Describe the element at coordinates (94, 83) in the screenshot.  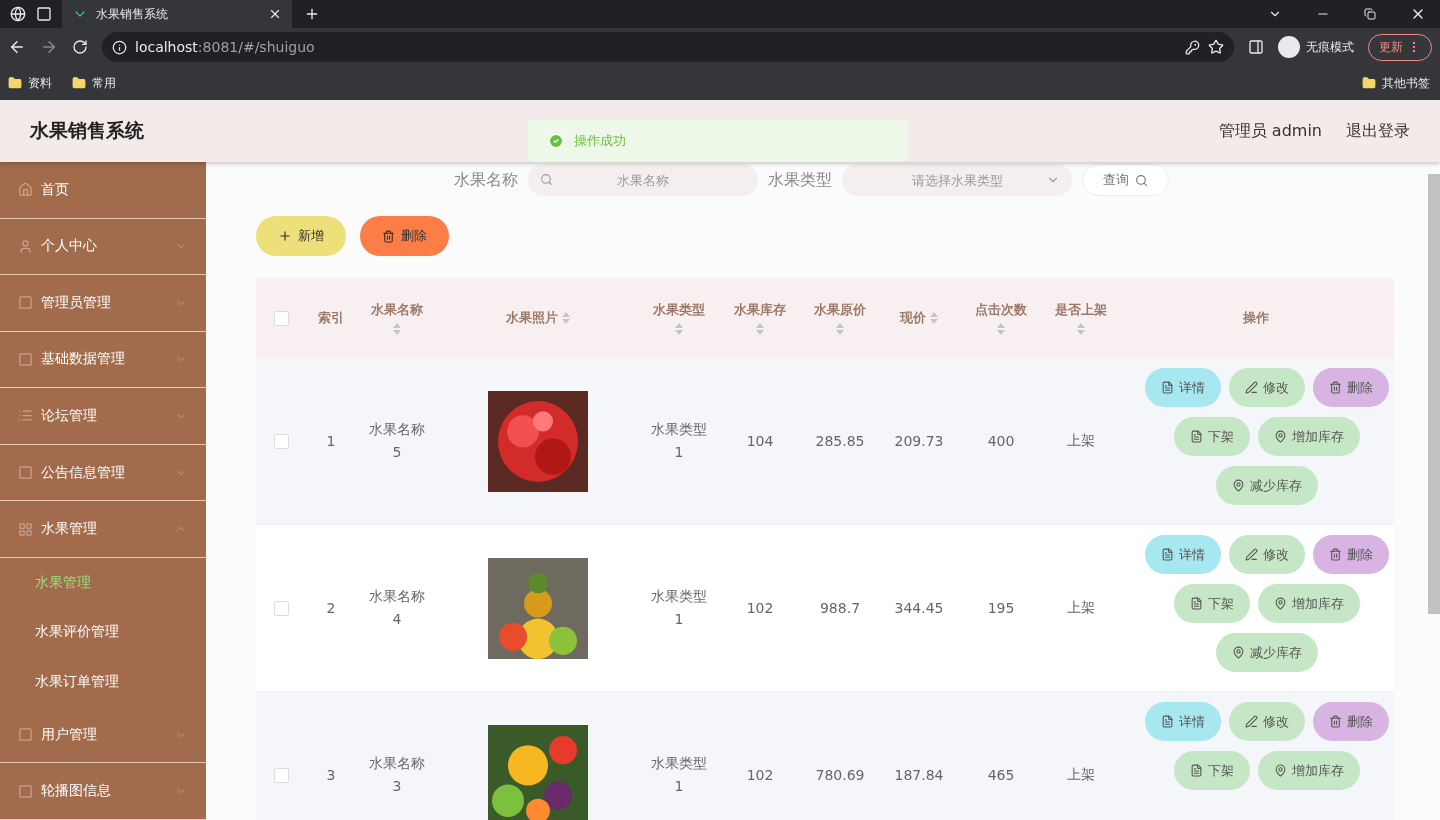
I see `bookmark: 常用` at that location.